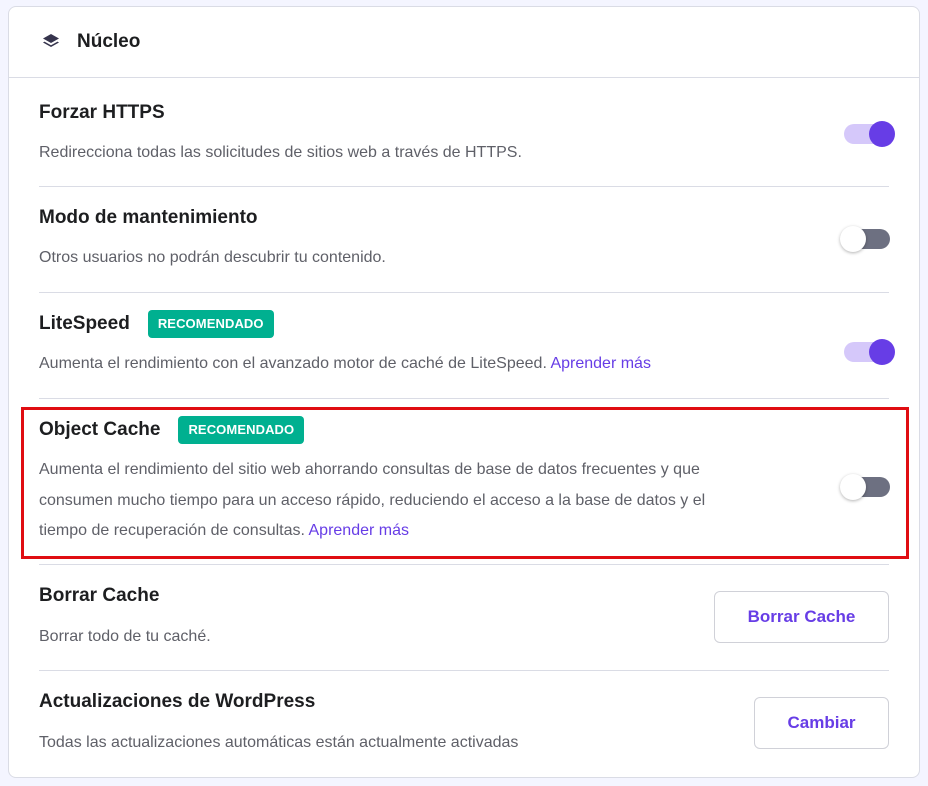 The height and width of the screenshot is (786, 928). I want to click on force-https-toggle, so click(869, 134).